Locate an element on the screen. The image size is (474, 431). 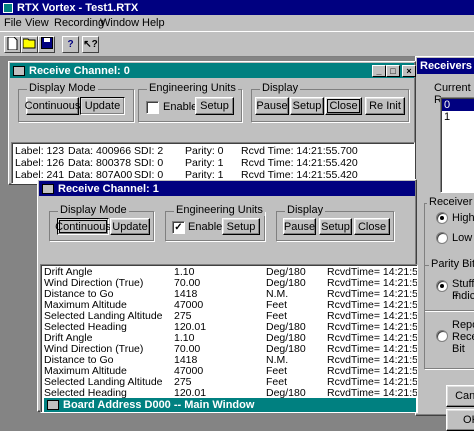
high-speed-label: High is located at coordinates (463, 218).